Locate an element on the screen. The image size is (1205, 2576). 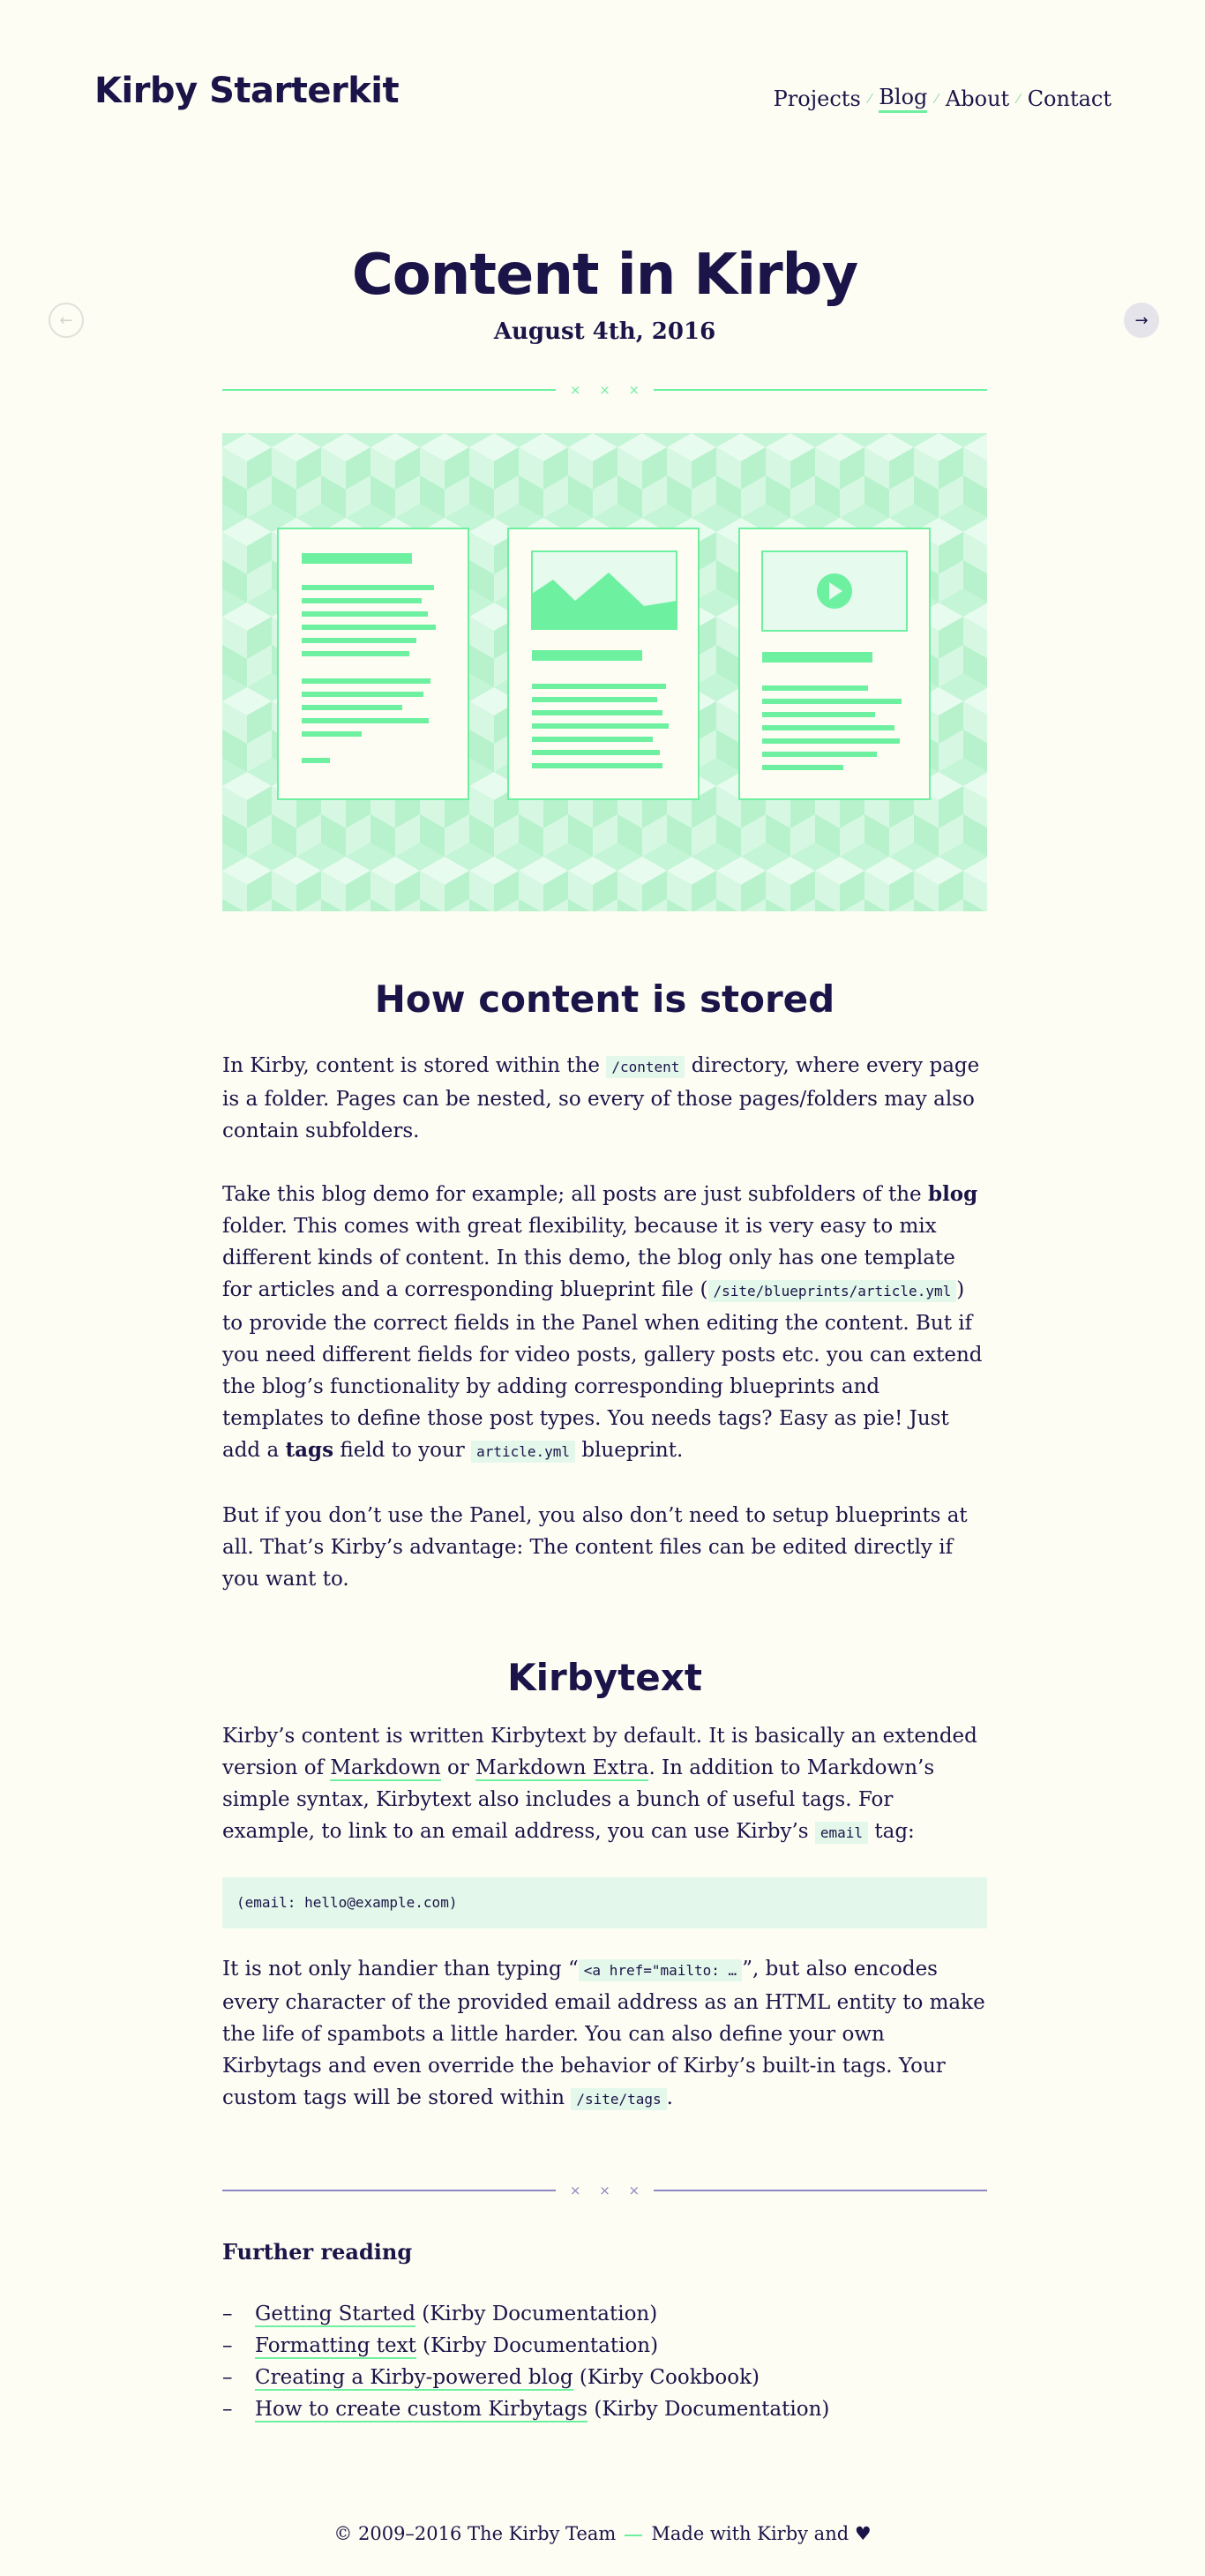
site-logo: Kirby Starterkit is located at coordinates (247, 91).